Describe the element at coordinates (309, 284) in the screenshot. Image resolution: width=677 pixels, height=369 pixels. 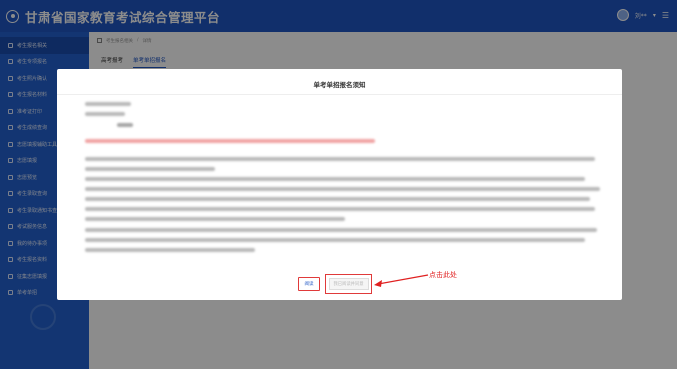
I see `read-button: 阅读` at that location.